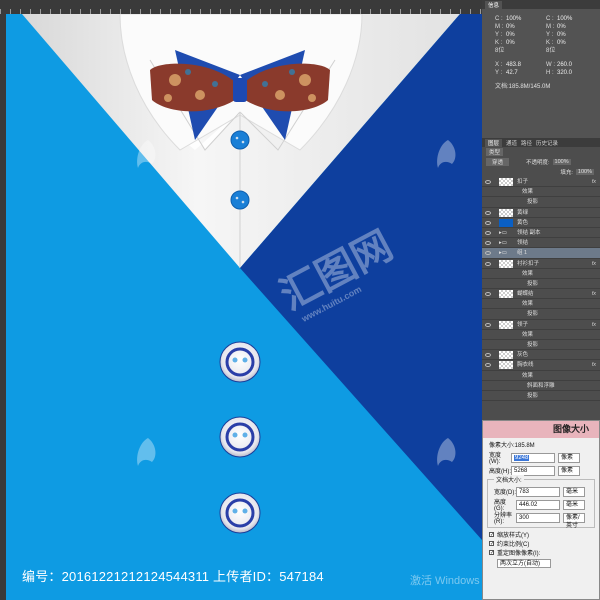  What do you see at coordinates (541, 386) in the screenshot?
I see `layer-row: 斜面和浮雕` at bounding box center [541, 386].